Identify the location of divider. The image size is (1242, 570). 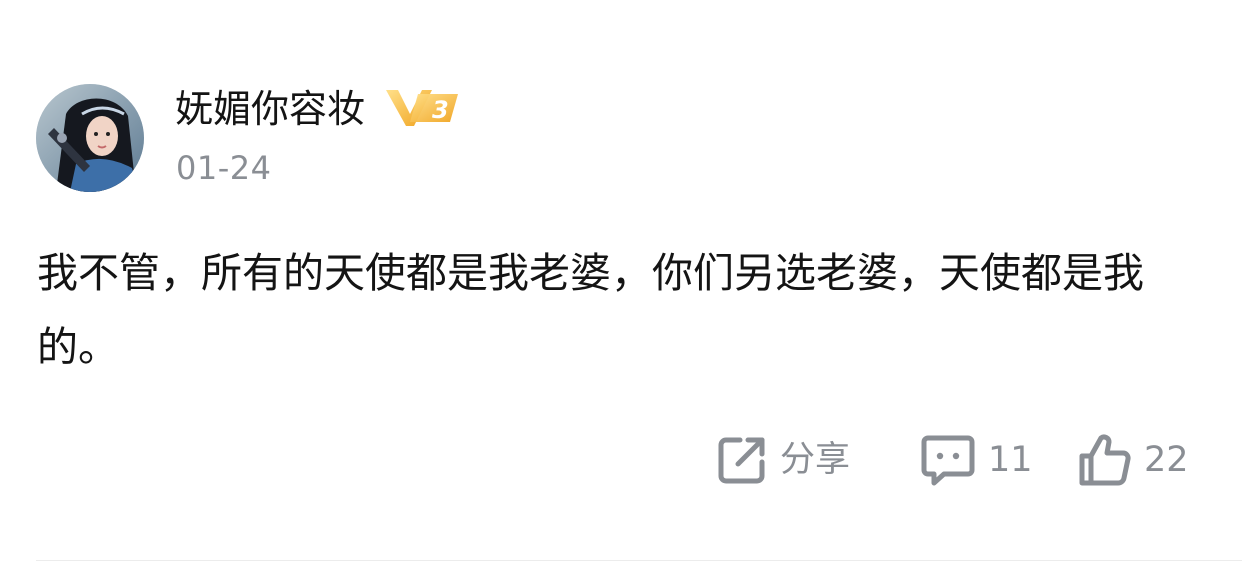
(639, 560).